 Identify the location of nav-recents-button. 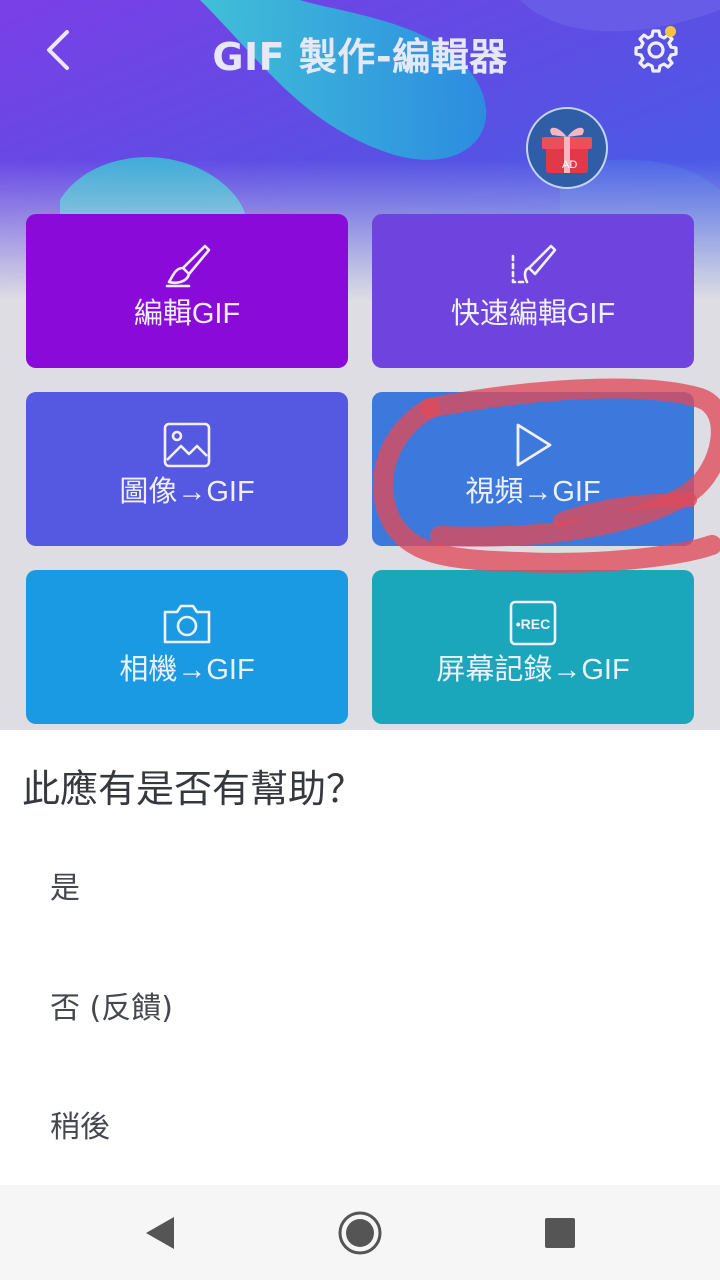
(560, 1233).